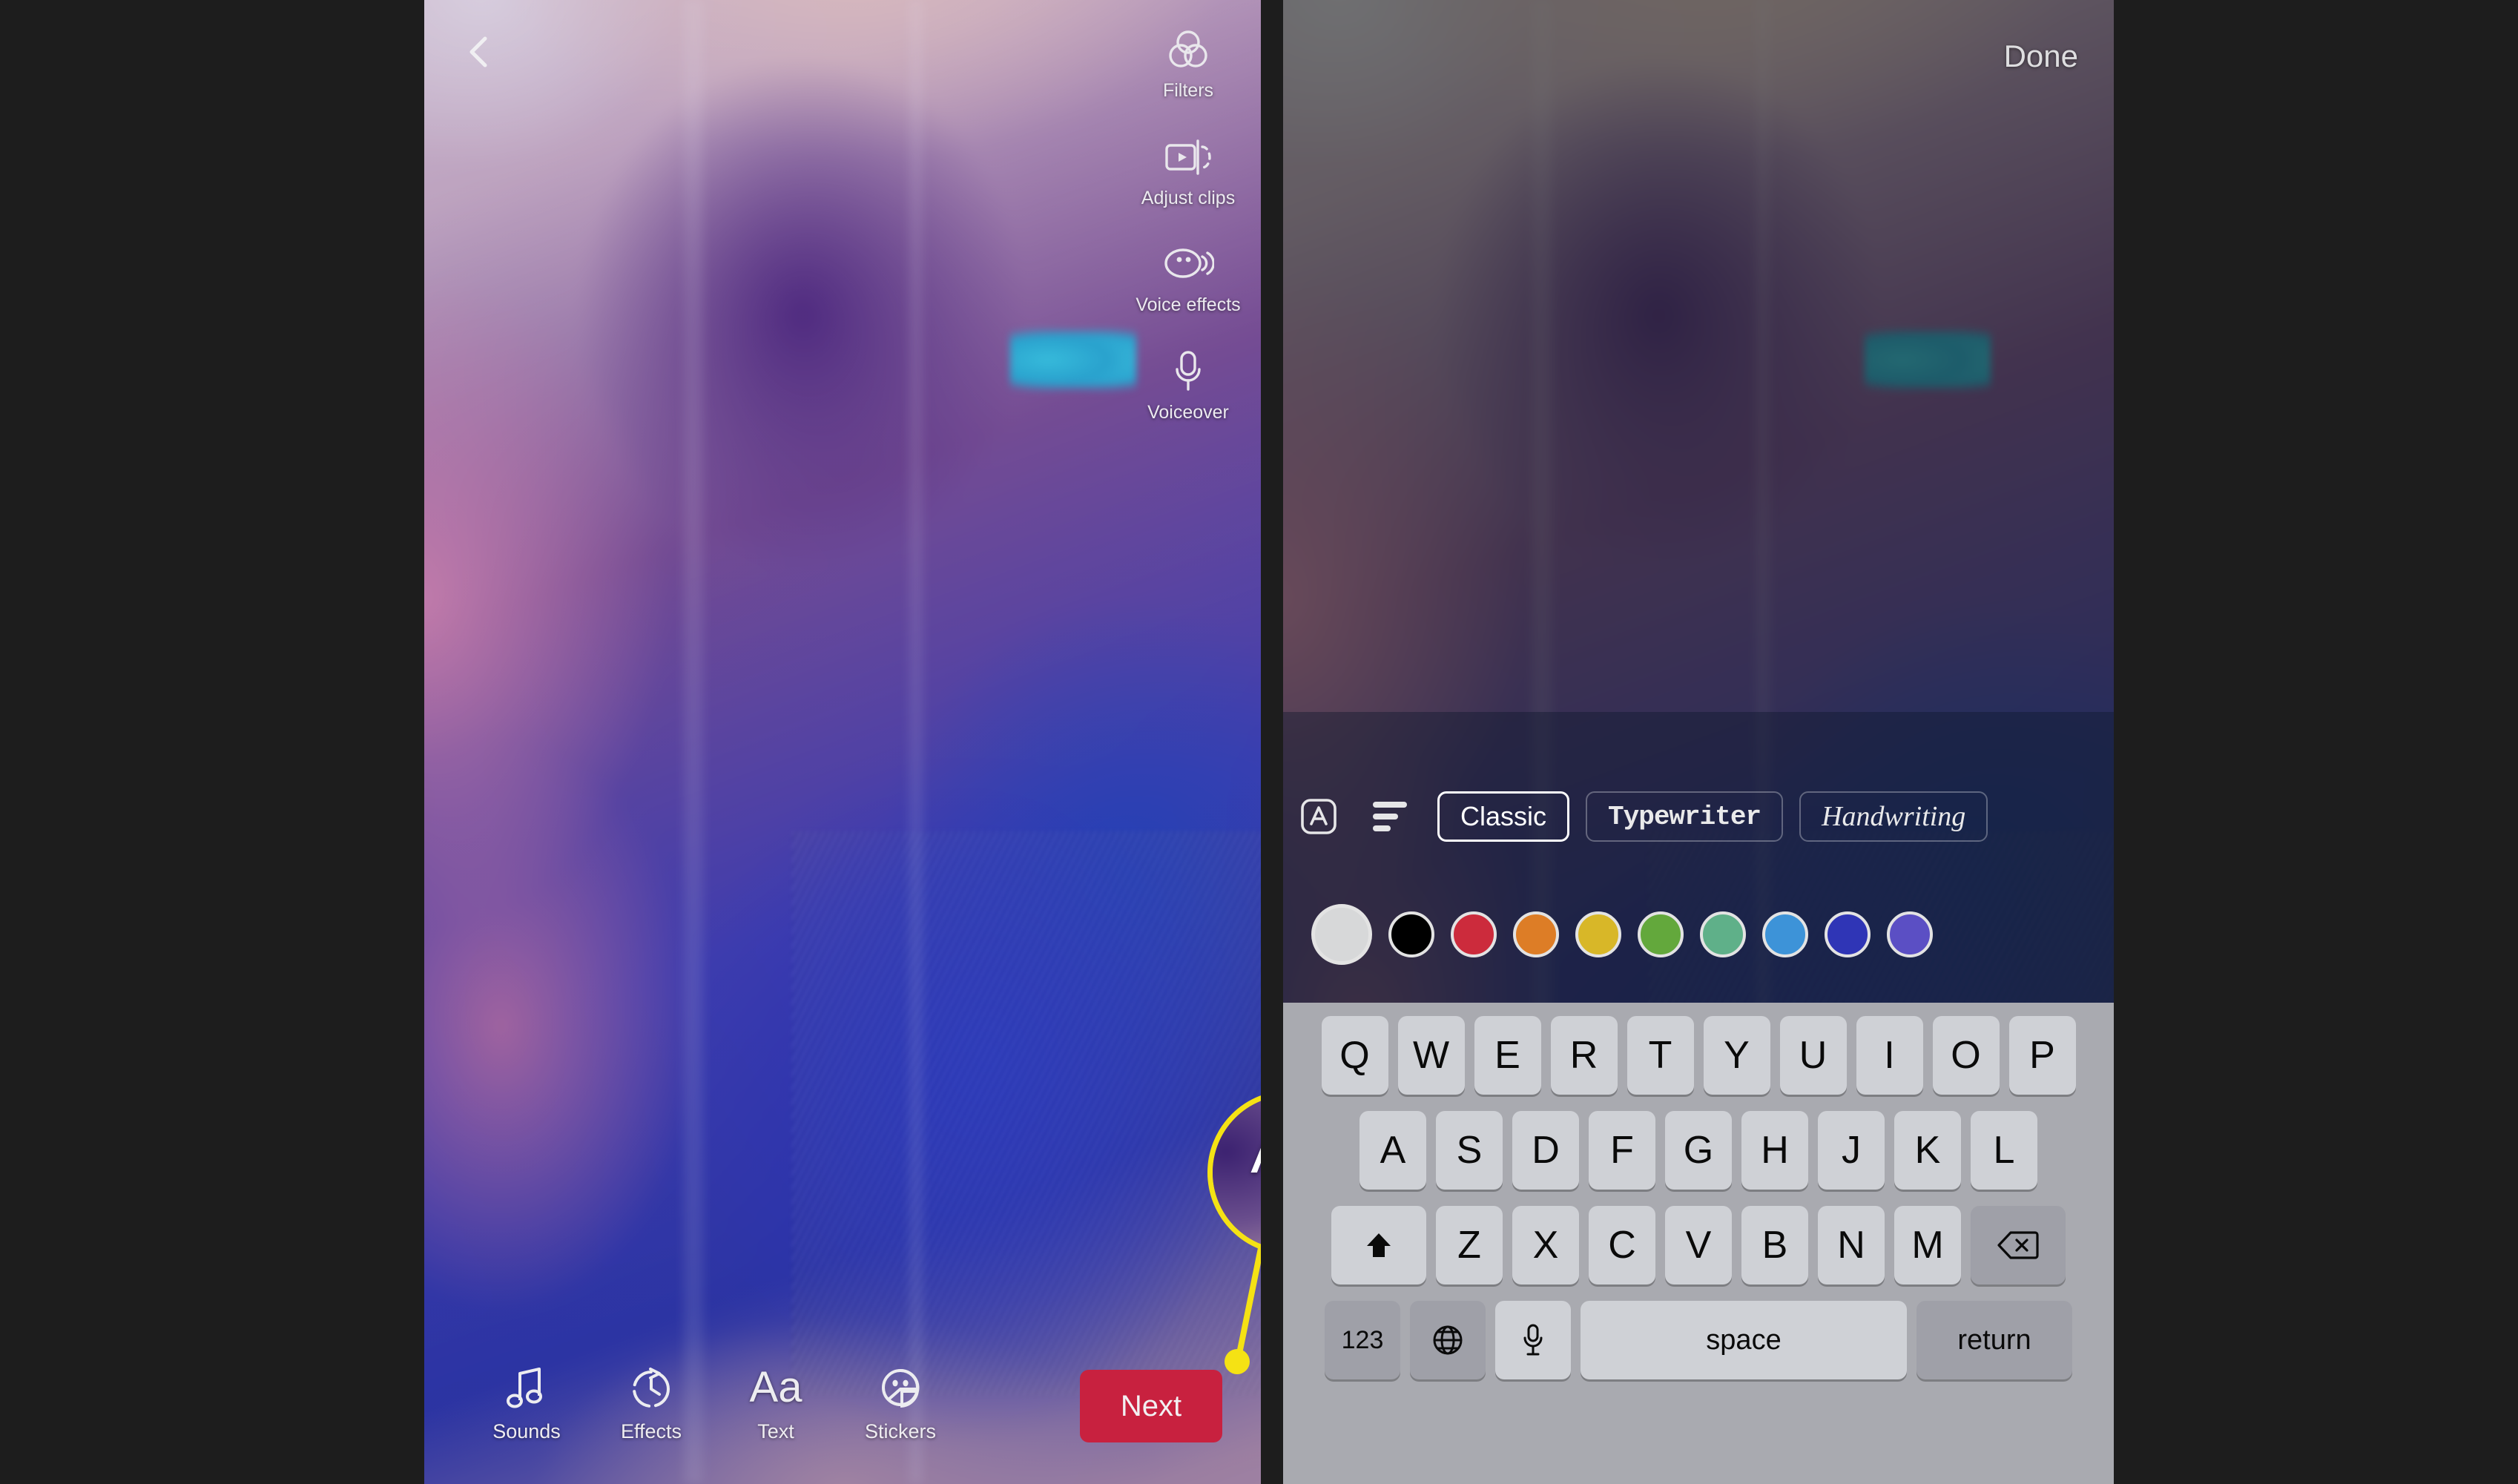  Describe the element at coordinates (901, 1430) in the screenshot. I see `bottom-item-label: Stickers` at that location.